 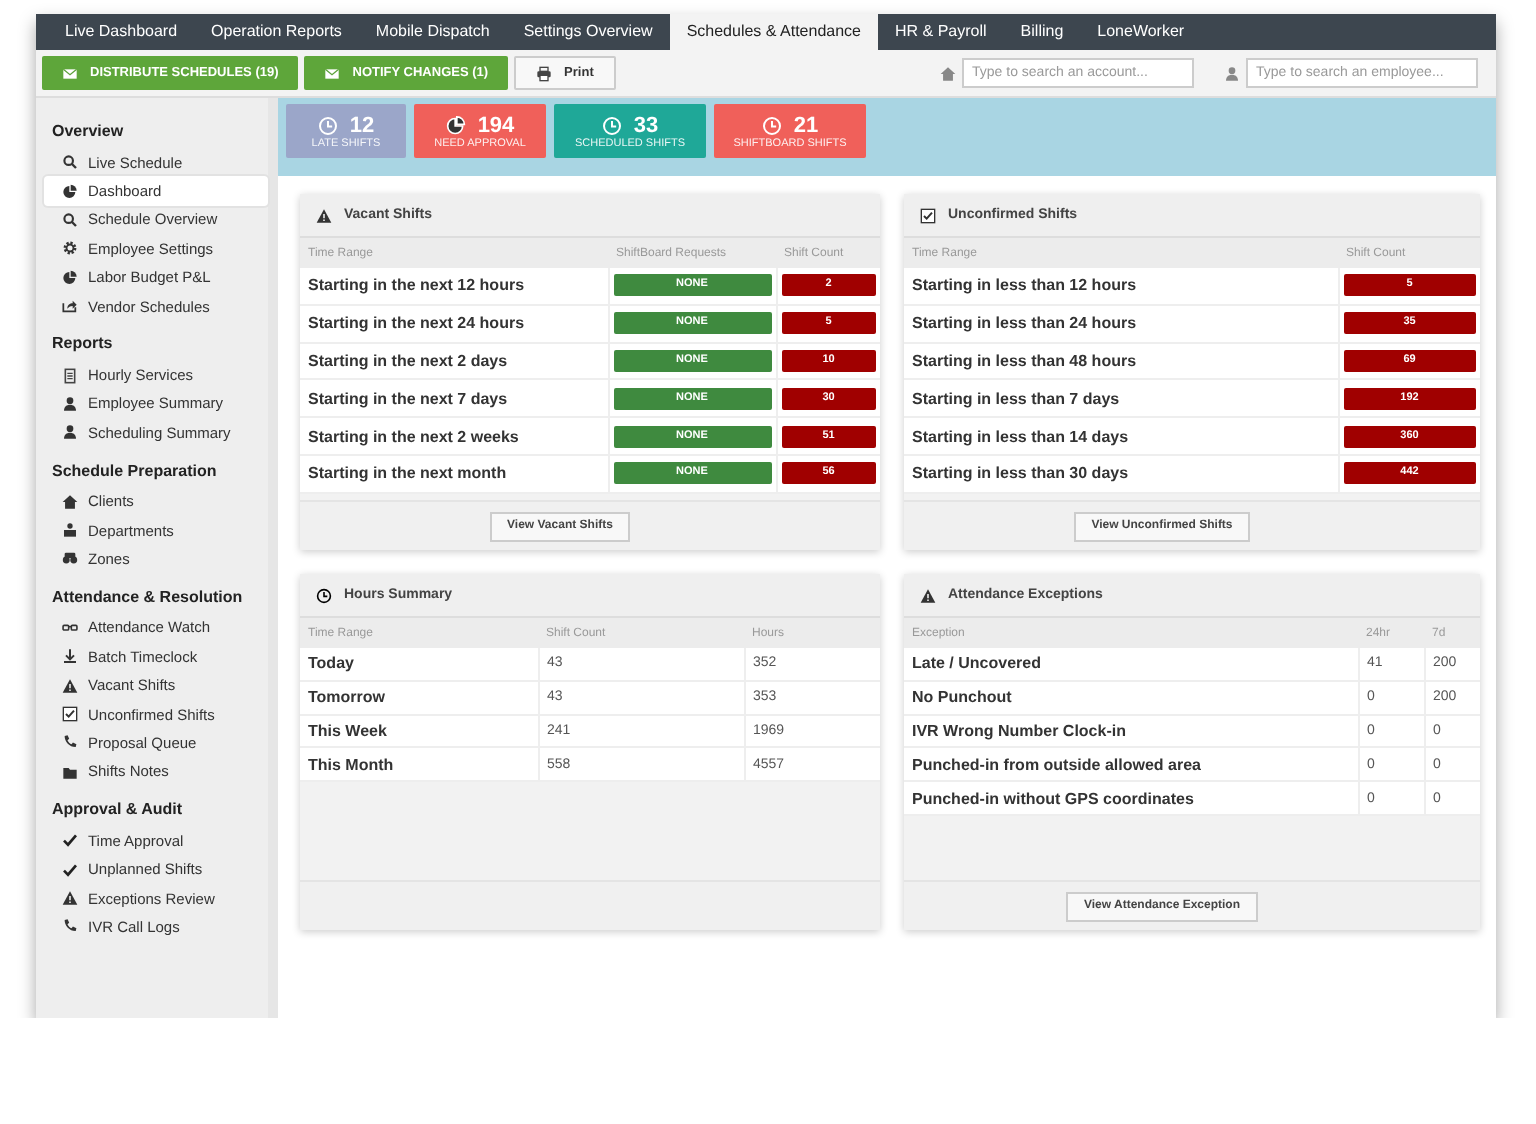 What do you see at coordinates (1131, 798) in the screenshot?
I see `table-cell: Punched-in without GPS coordinates` at bounding box center [1131, 798].